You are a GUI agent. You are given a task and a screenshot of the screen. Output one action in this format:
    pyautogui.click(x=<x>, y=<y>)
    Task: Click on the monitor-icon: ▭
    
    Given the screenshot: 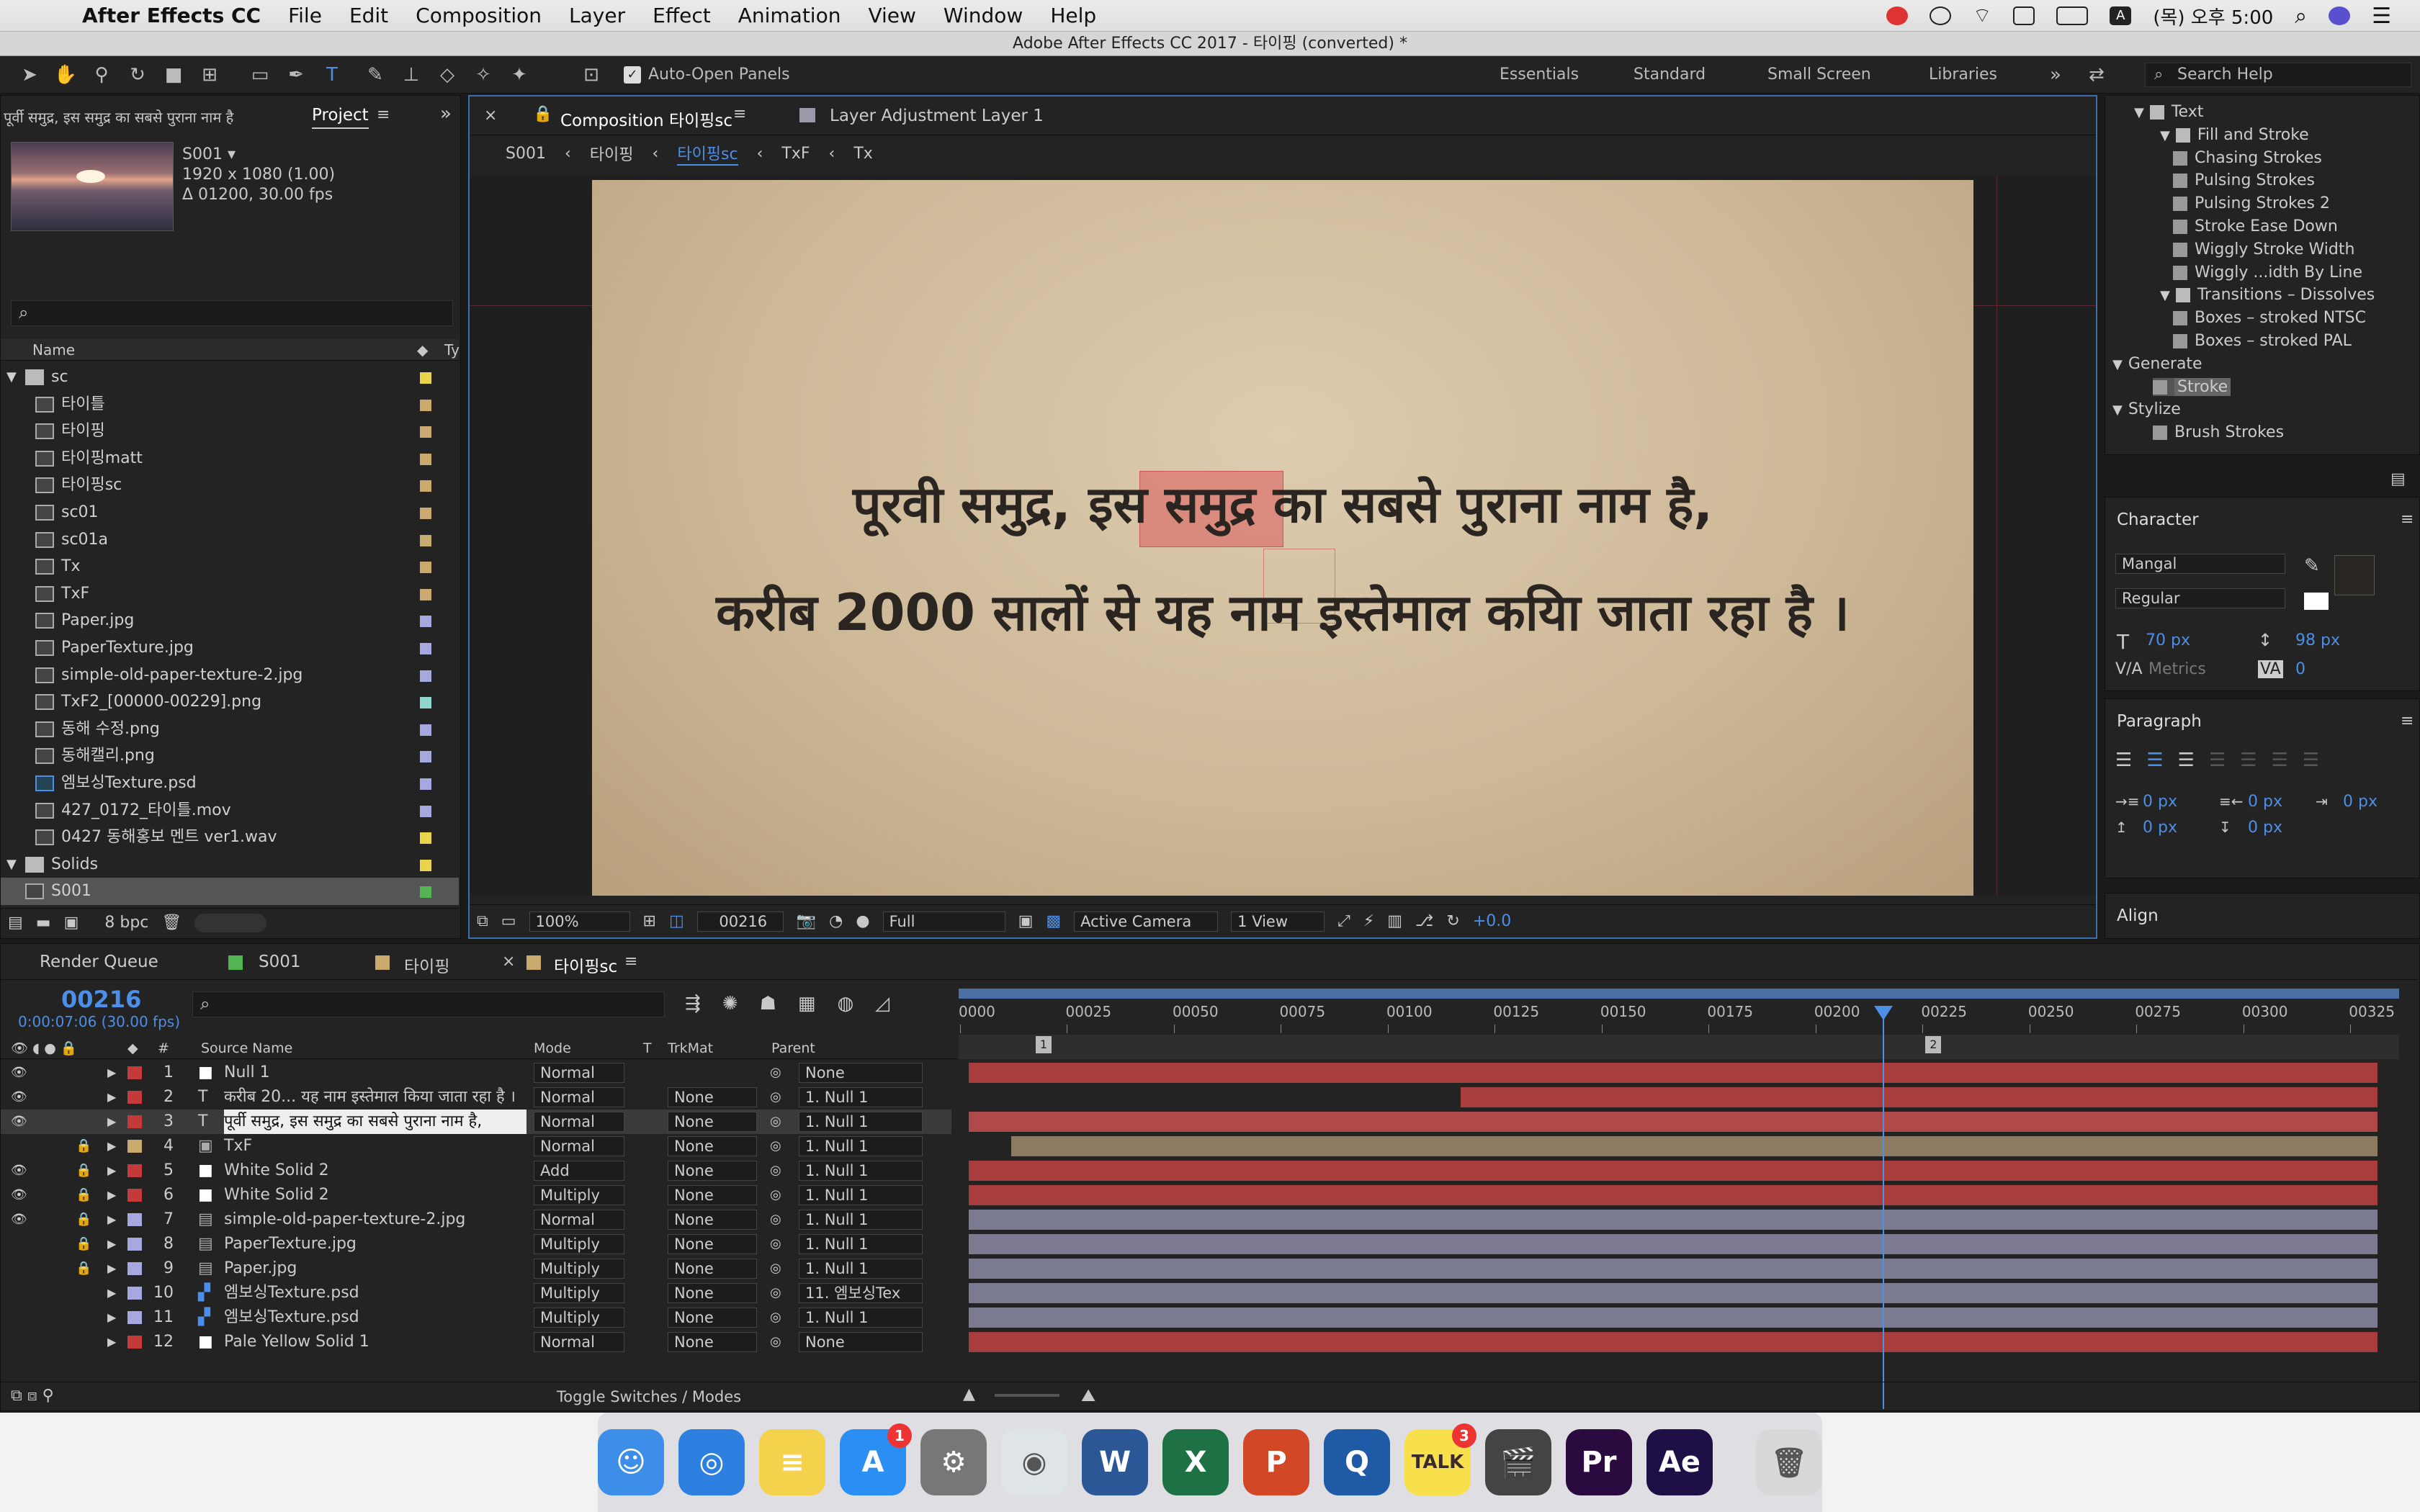 What is the action you would take?
    pyautogui.click(x=508, y=921)
    